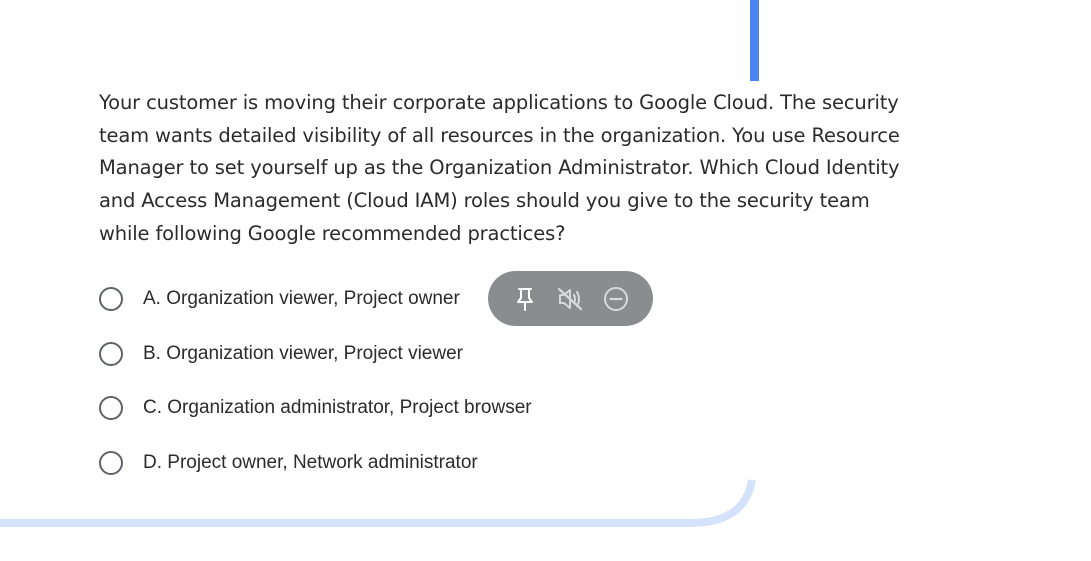  I want to click on remove-button, so click(616, 299).